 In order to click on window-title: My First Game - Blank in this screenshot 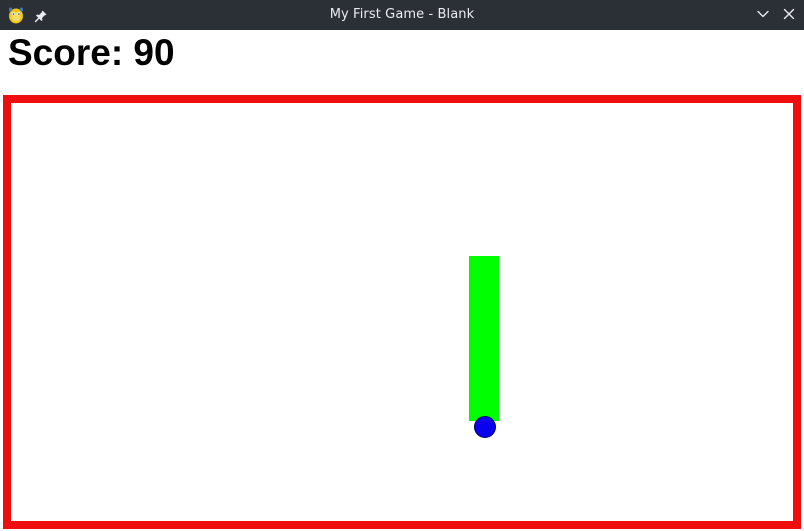, I will do `click(402, 14)`.